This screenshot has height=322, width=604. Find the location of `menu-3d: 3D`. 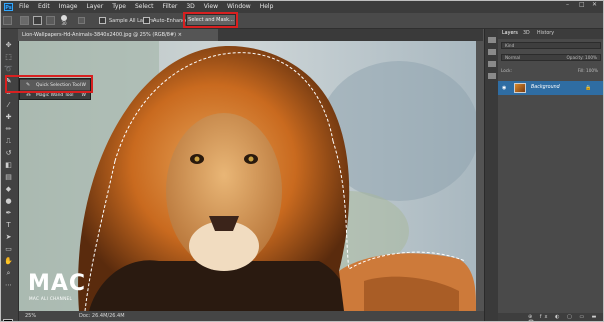

menu-3d: 3D is located at coordinates (190, 6).